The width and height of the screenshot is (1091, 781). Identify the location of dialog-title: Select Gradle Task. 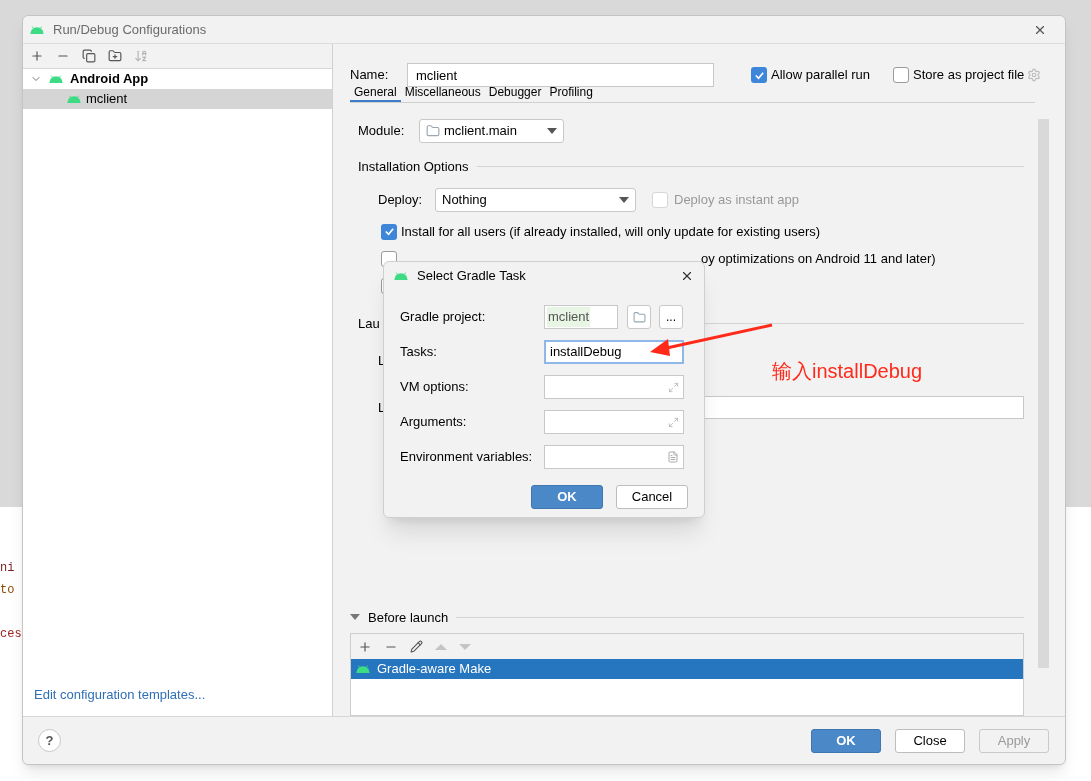
(471, 276).